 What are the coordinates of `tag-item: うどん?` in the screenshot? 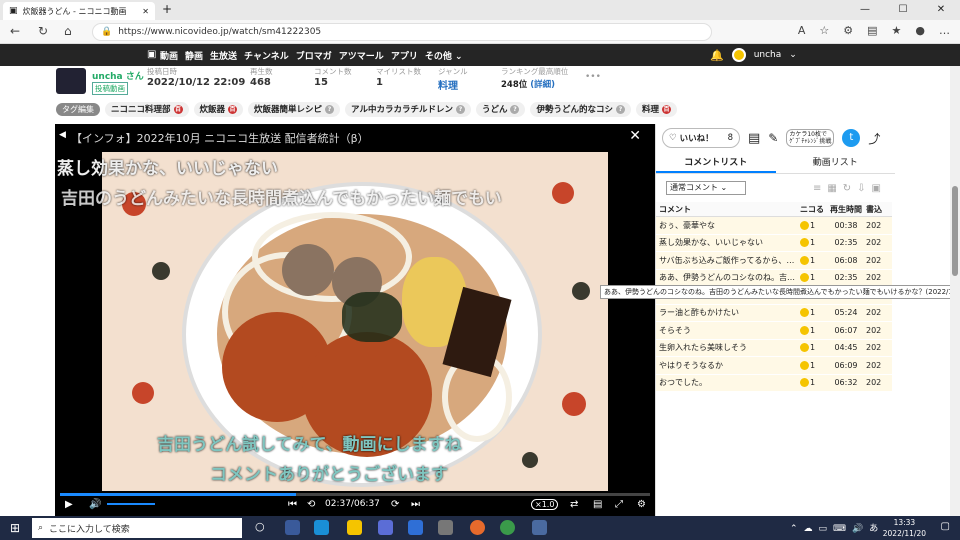 It's located at (500, 109).